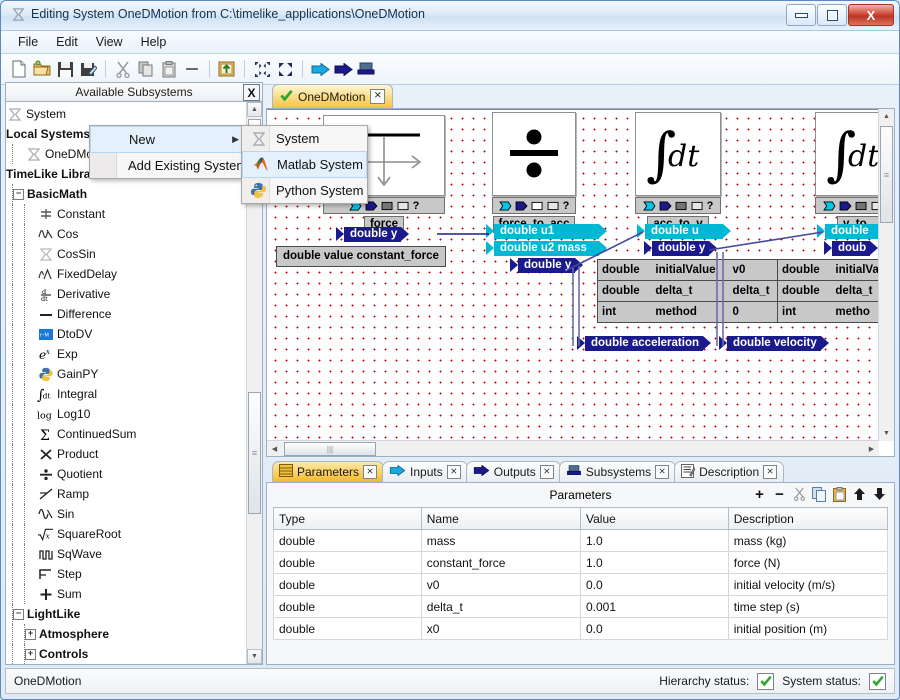 Image resolution: width=900 pixels, height=700 pixels. I want to click on add-button: +, so click(759, 494).